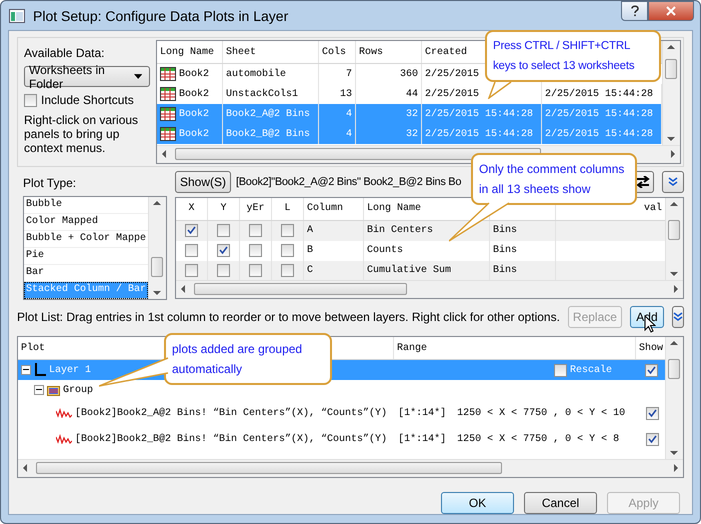 The image size is (701, 524). What do you see at coordinates (389, 74) in the screenshot?
I see `table-cell: 360` at bounding box center [389, 74].